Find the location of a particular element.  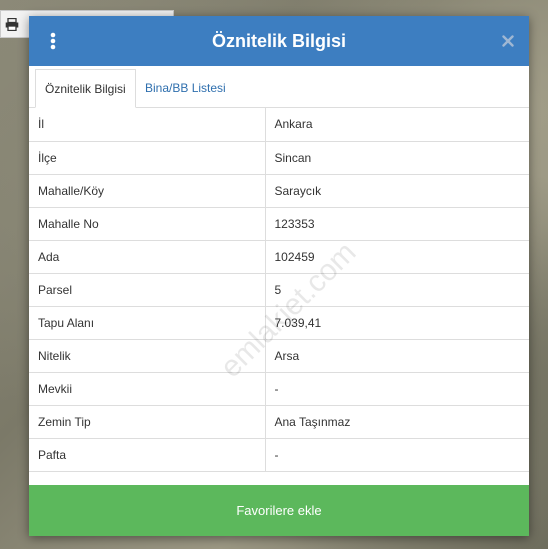

row-value: 7.039,41 is located at coordinates (397, 323).